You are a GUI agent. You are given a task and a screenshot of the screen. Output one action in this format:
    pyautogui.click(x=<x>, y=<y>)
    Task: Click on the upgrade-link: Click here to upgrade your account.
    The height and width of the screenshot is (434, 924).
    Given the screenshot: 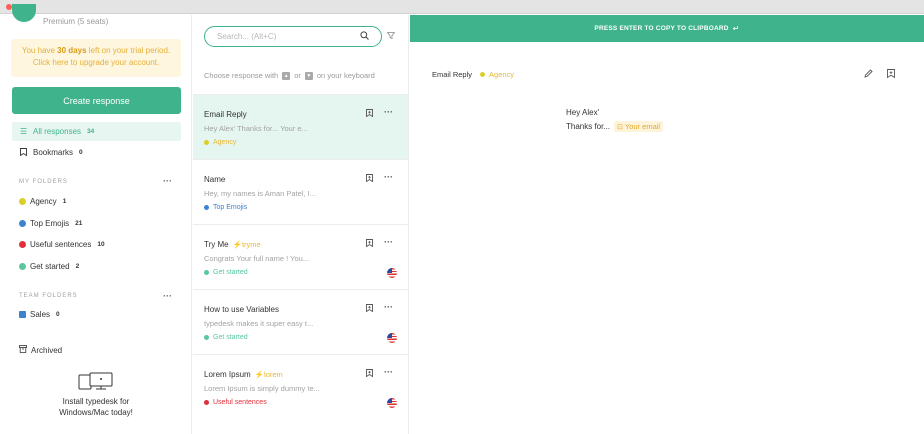 What is the action you would take?
    pyautogui.click(x=96, y=62)
    